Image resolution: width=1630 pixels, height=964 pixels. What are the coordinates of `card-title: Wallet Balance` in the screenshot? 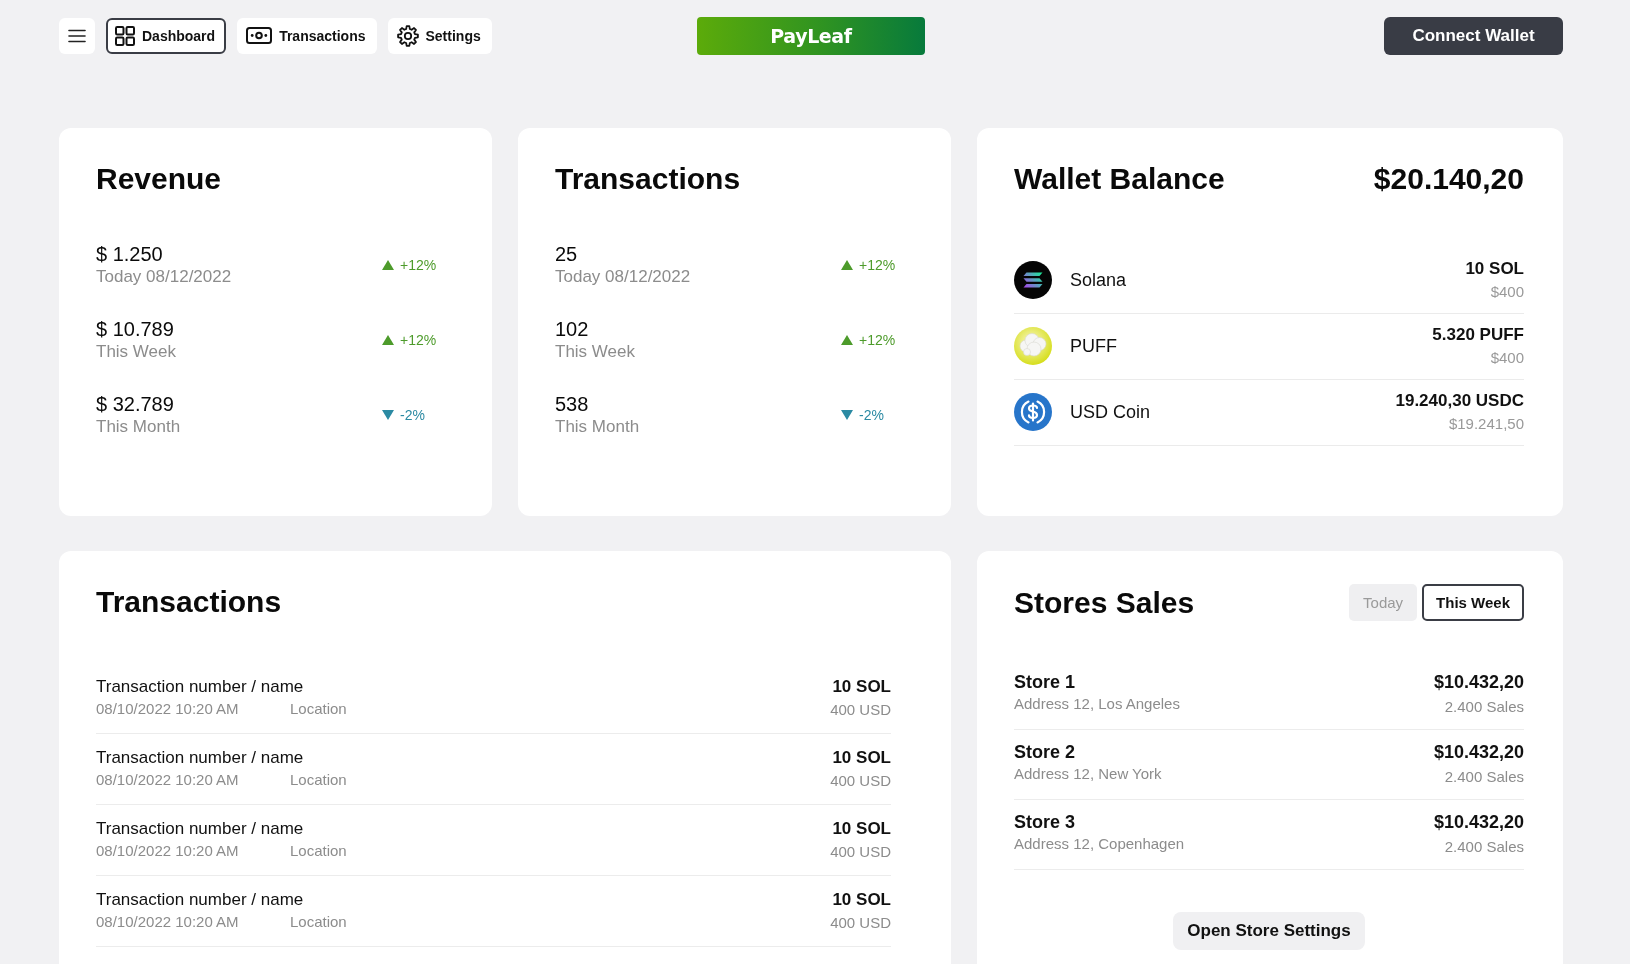 It's located at (1119, 179).